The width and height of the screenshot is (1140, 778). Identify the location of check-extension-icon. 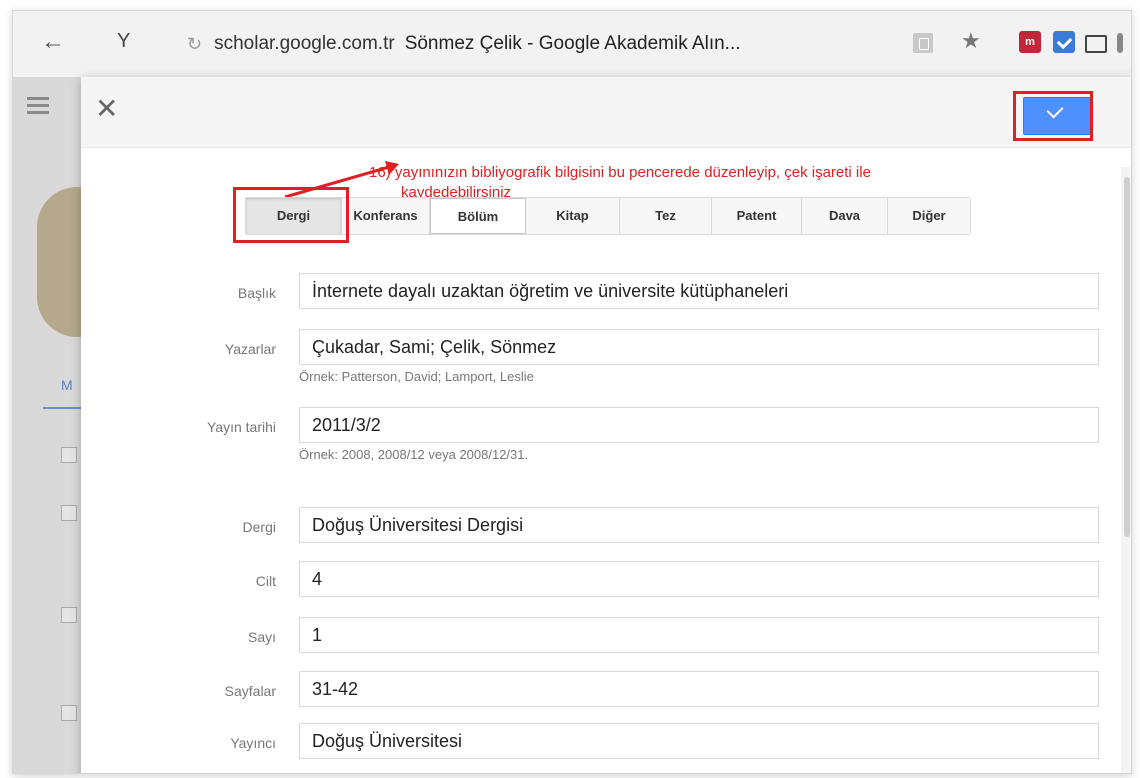
(1064, 42).